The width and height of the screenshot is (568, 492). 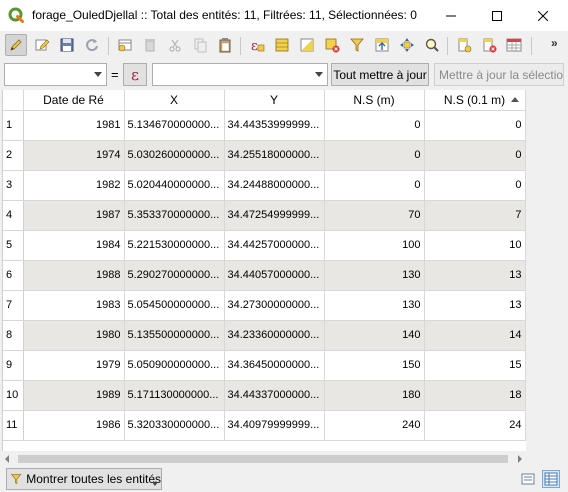 What do you see at coordinates (13, 245) in the screenshot?
I see `row-number: 5` at bounding box center [13, 245].